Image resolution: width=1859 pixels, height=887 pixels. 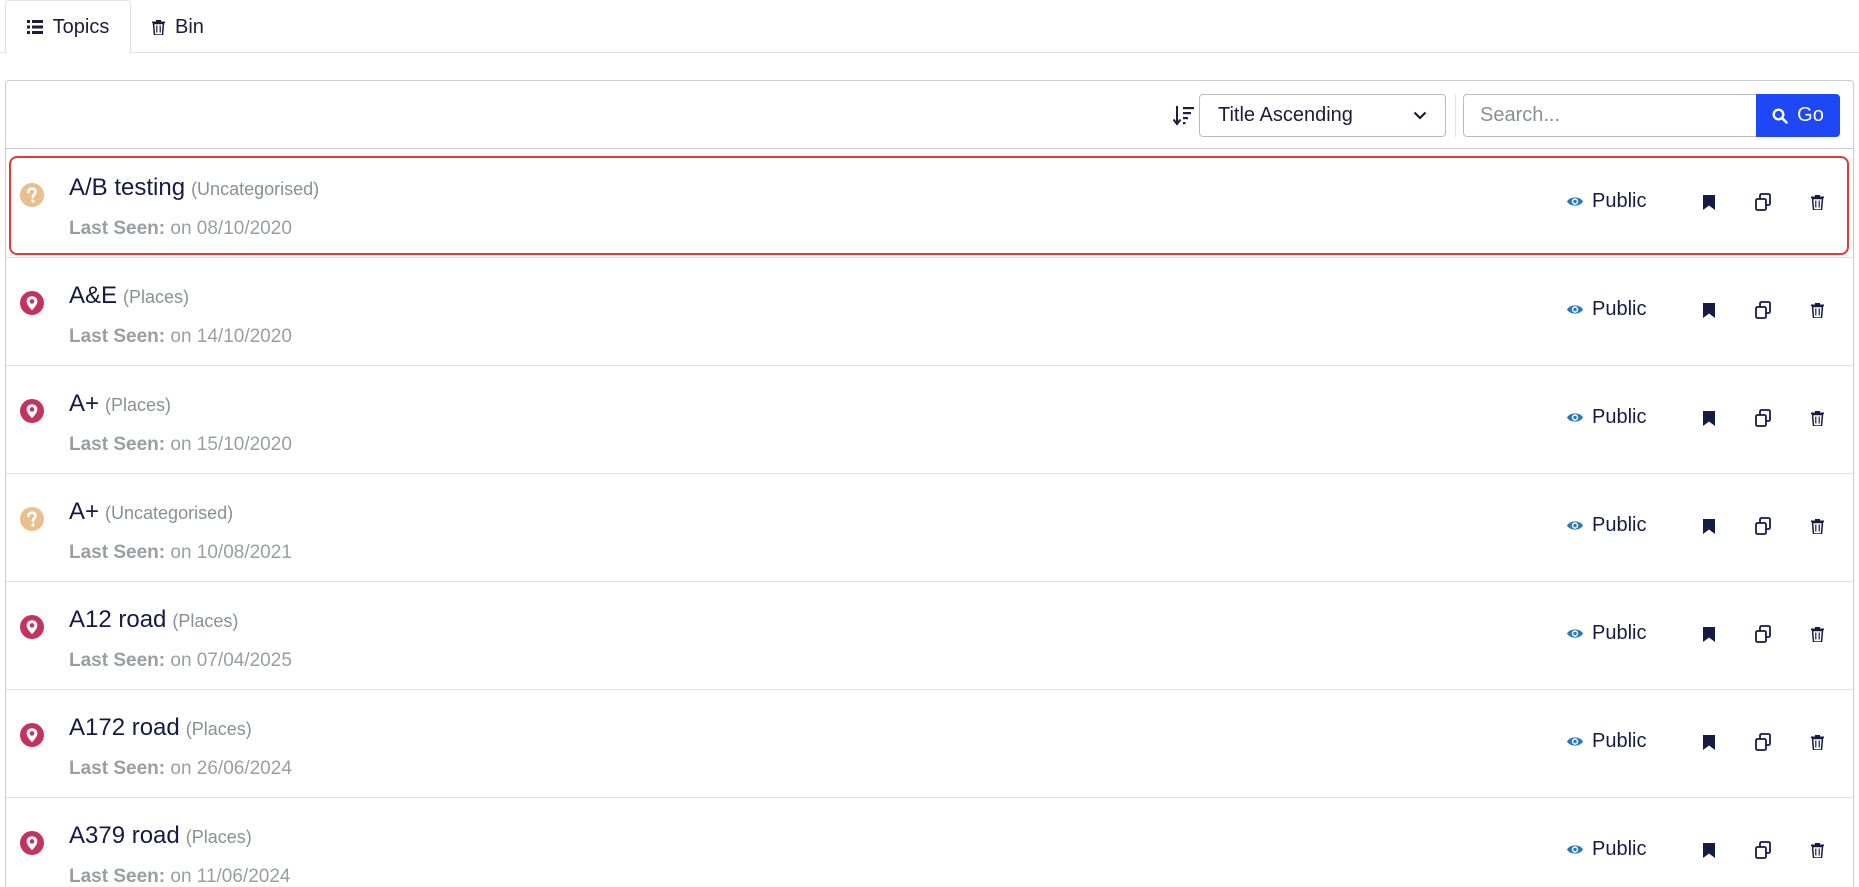 What do you see at coordinates (34, 27) in the screenshot?
I see `list-icon` at bounding box center [34, 27].